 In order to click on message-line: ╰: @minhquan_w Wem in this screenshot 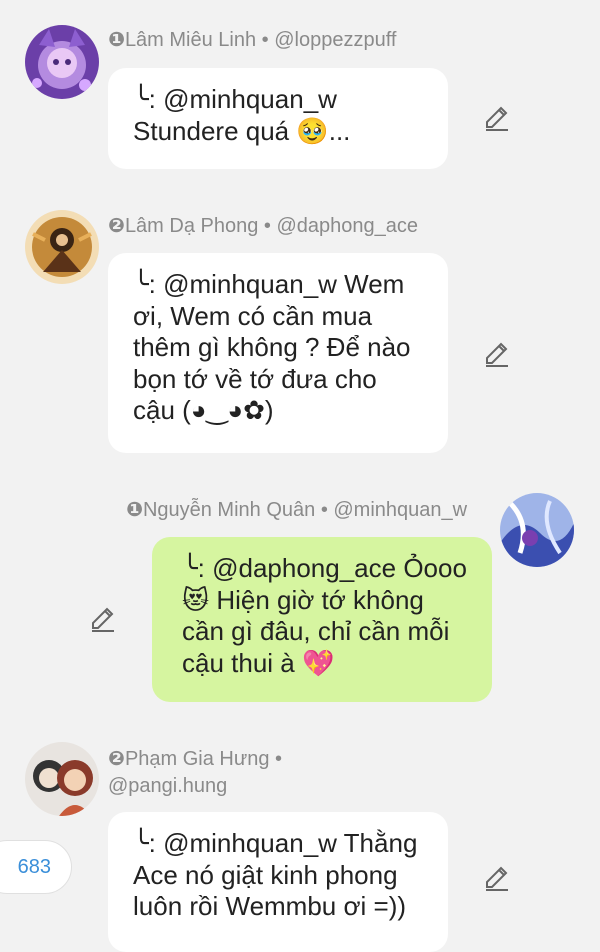, I will do `click(269, 284)`.